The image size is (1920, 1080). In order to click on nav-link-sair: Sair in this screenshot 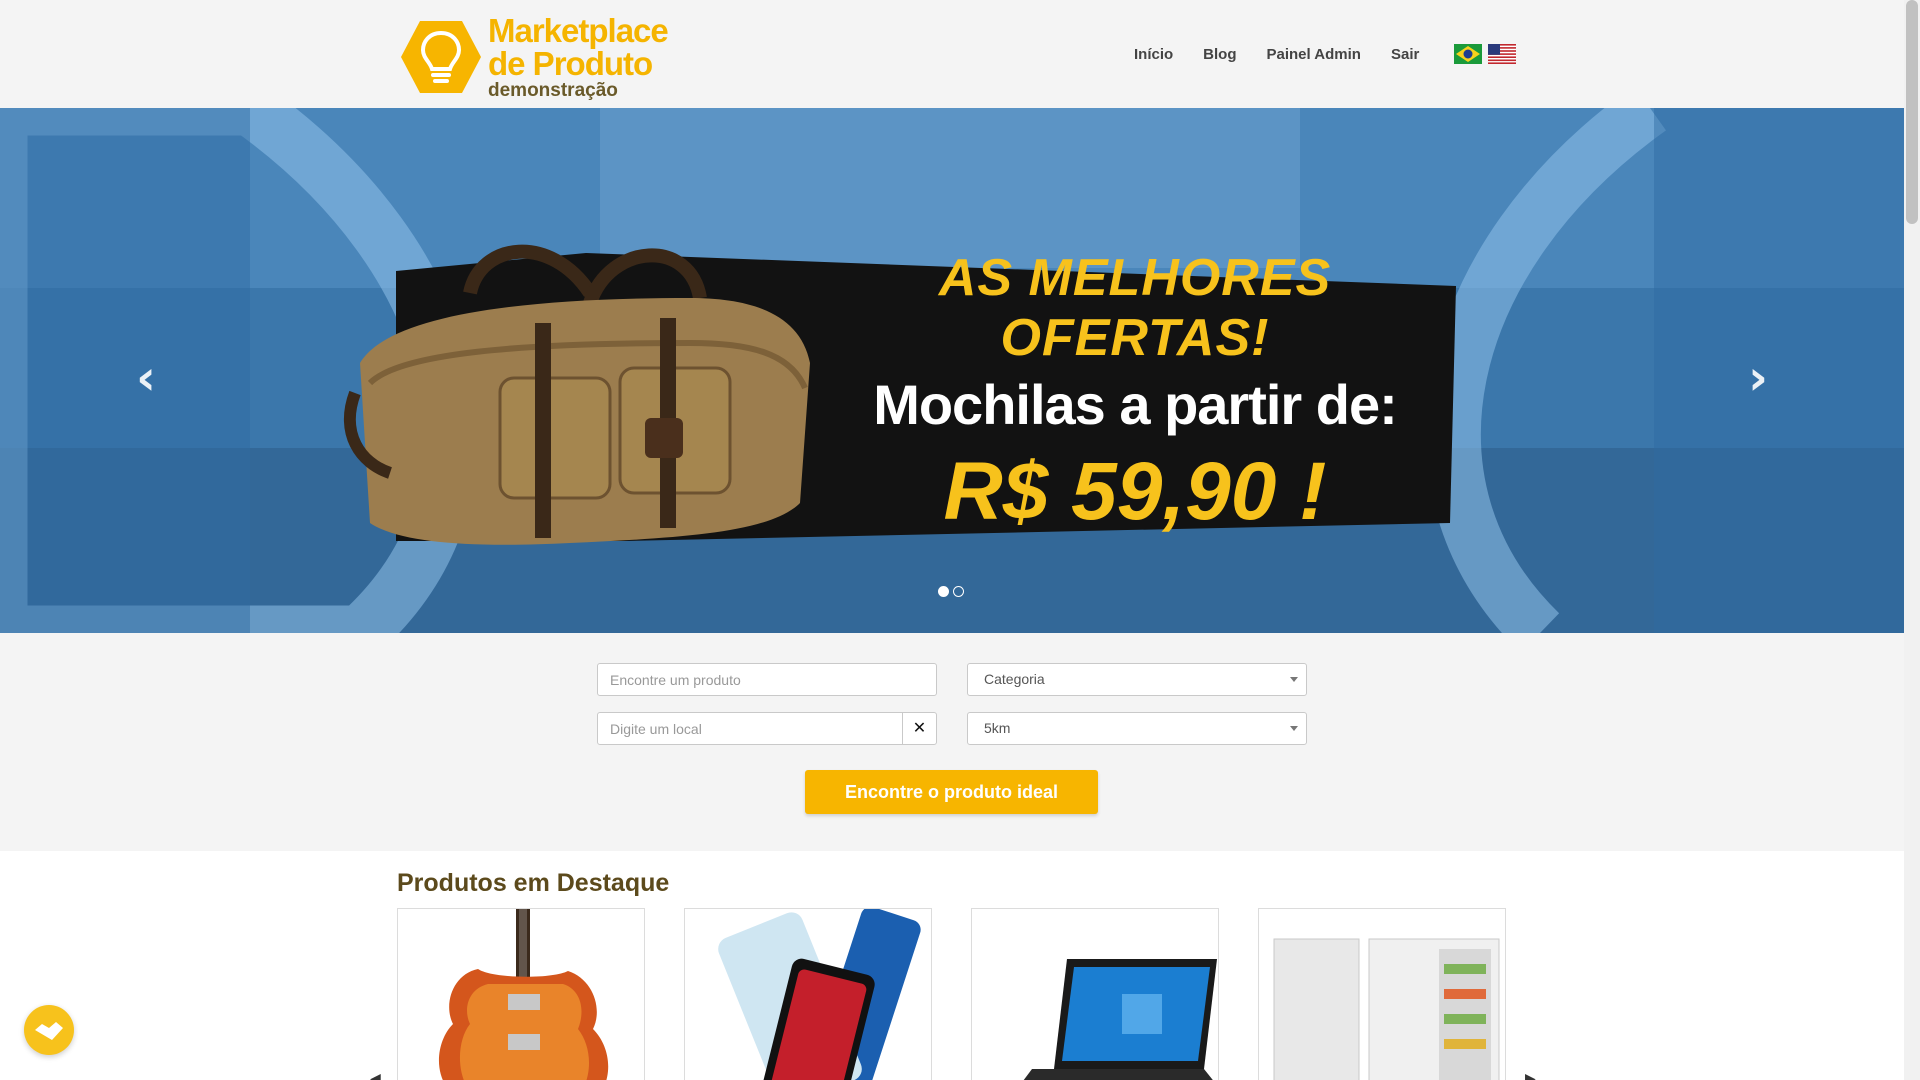, I will do `click(1405, 54)`.